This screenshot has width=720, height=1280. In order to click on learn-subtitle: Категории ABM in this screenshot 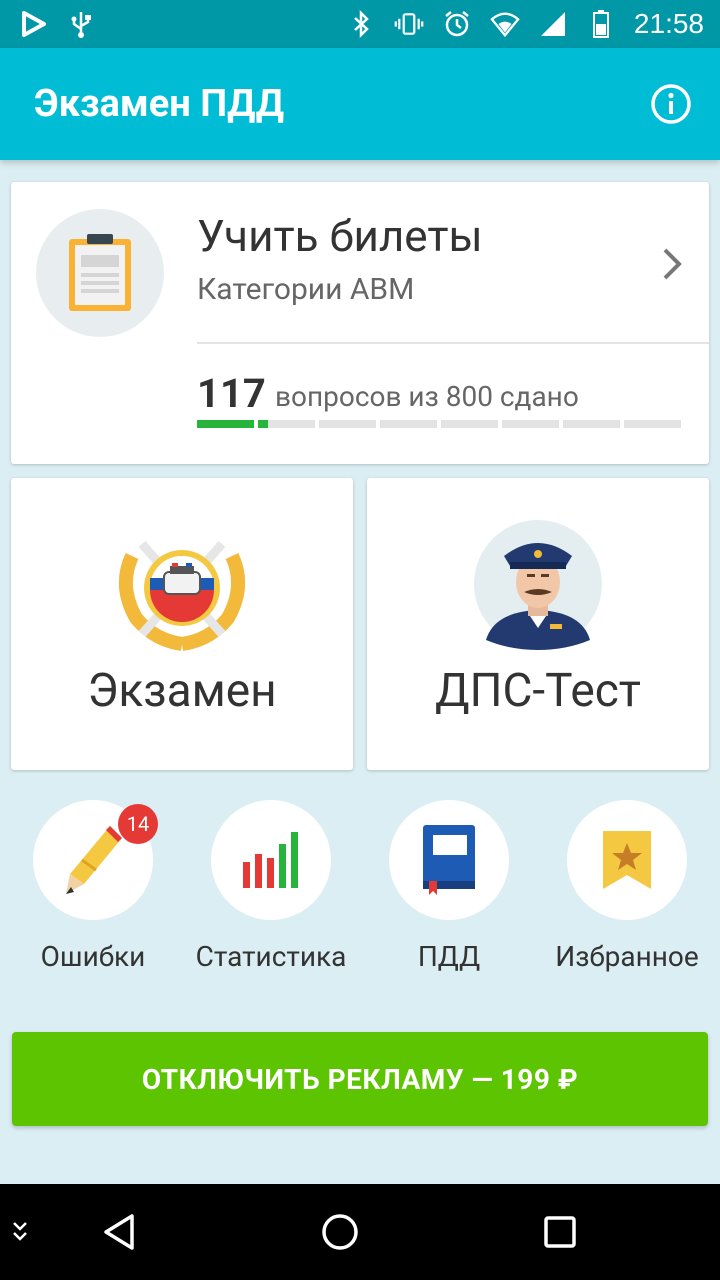, I will do `click(306, 289)`.